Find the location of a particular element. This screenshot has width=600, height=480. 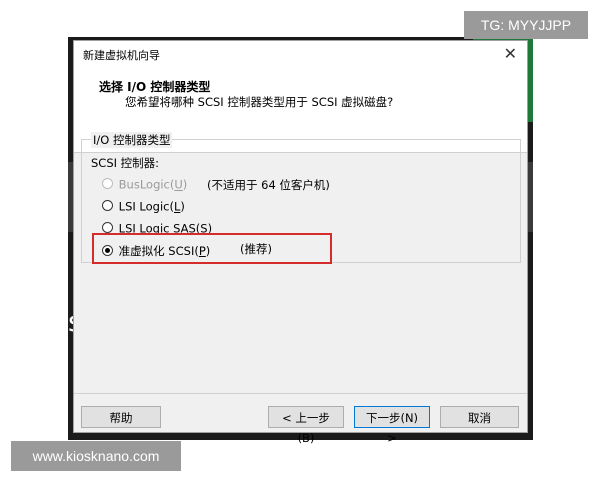

radio-buslogic: BusLogic(U) is located at coordinates (144, 185).